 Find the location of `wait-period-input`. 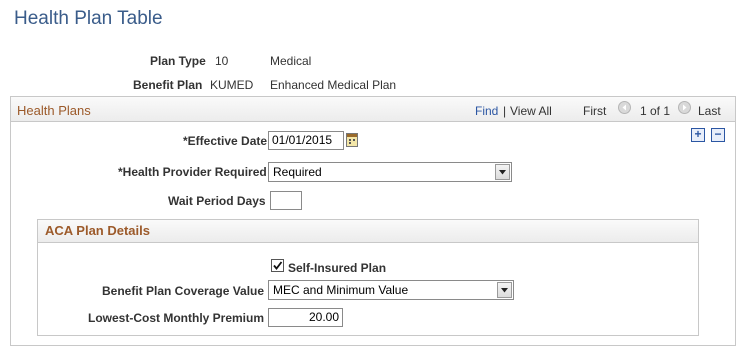

wait-period-input is located at coordinates (286, 200).